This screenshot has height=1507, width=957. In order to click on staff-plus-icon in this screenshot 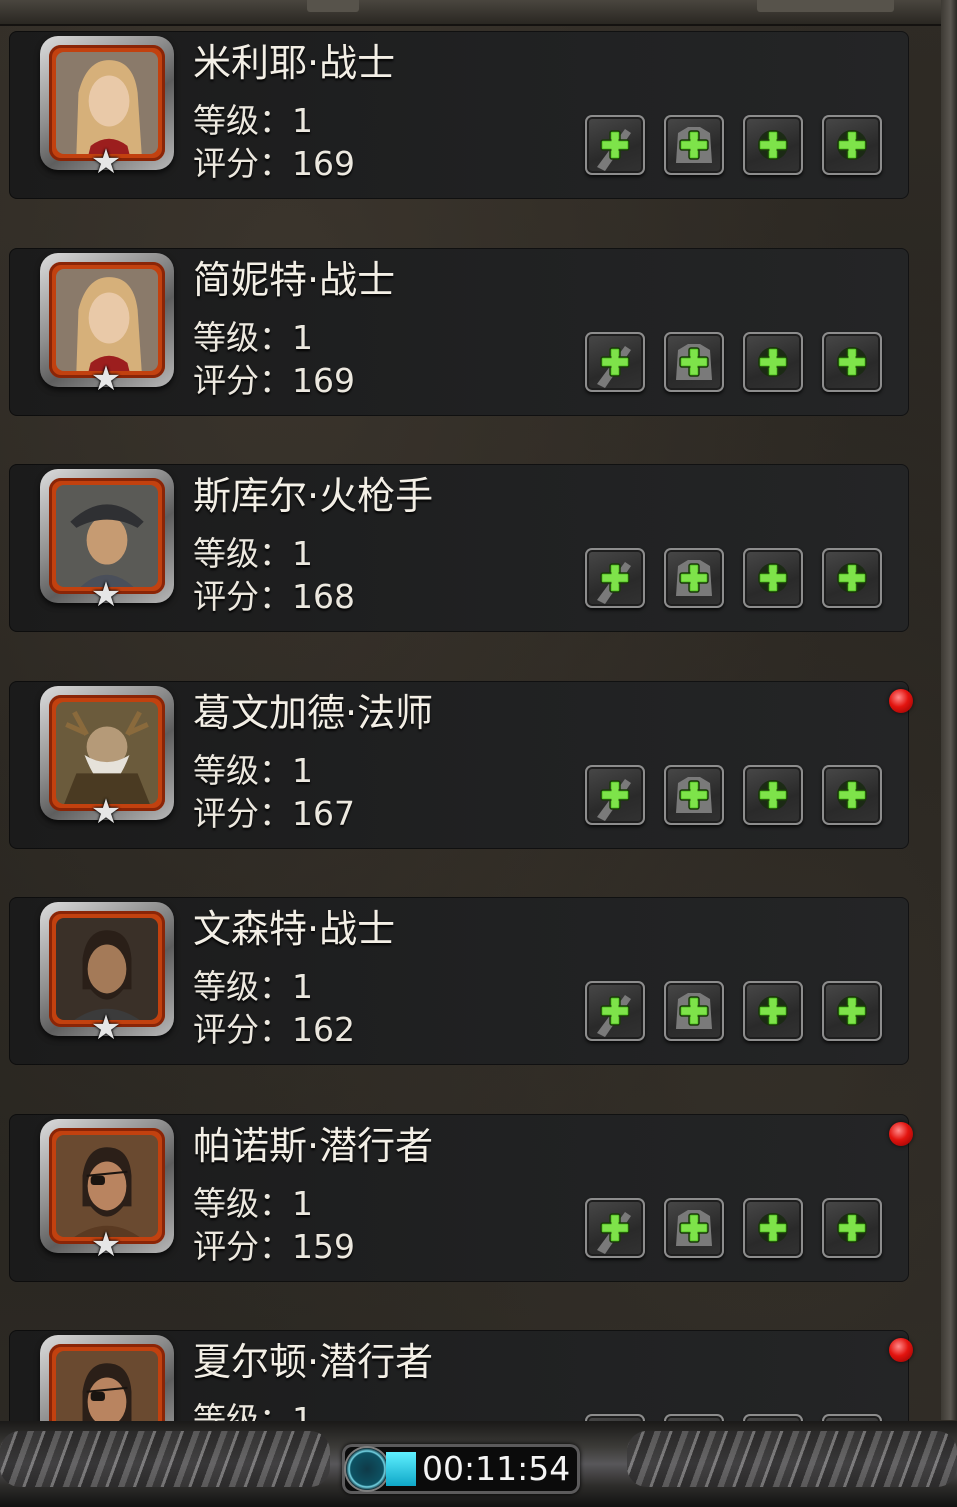, I will do `click(615, 794)`.